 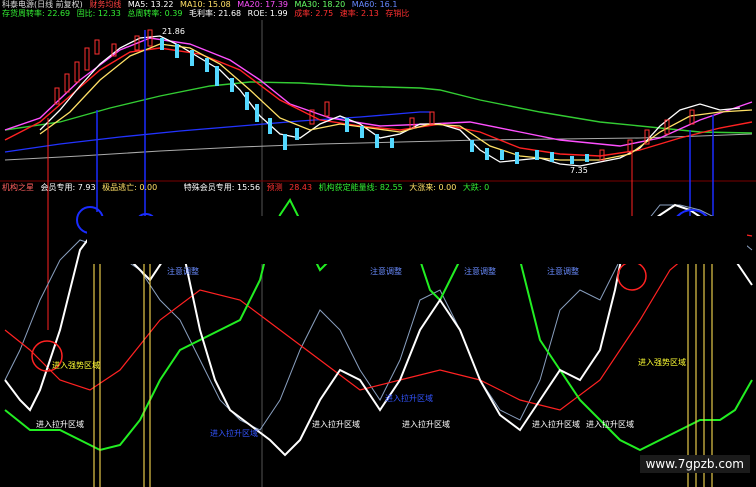 What do you see at coordinates (217, 132) in the screenshot?
I see `ma60-line` at bounding box center [217, 132].